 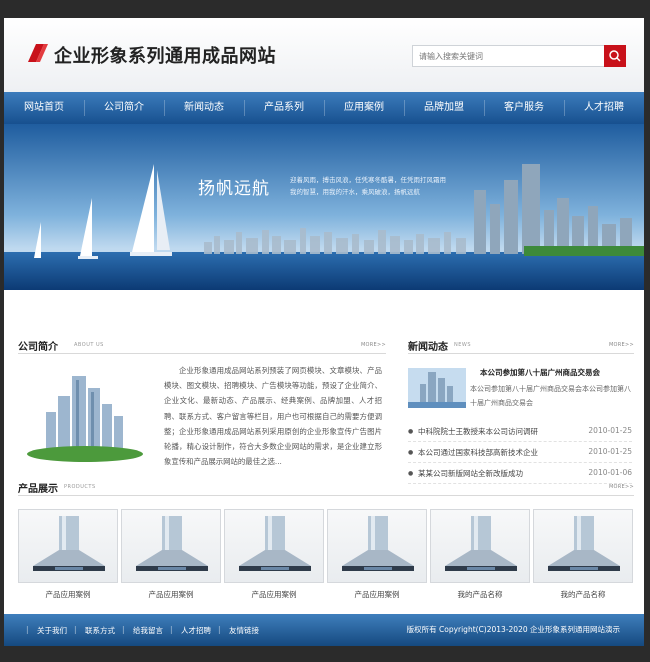 I want to click on products-subtitle: PRODUCTS, so click(x=80, y=487).